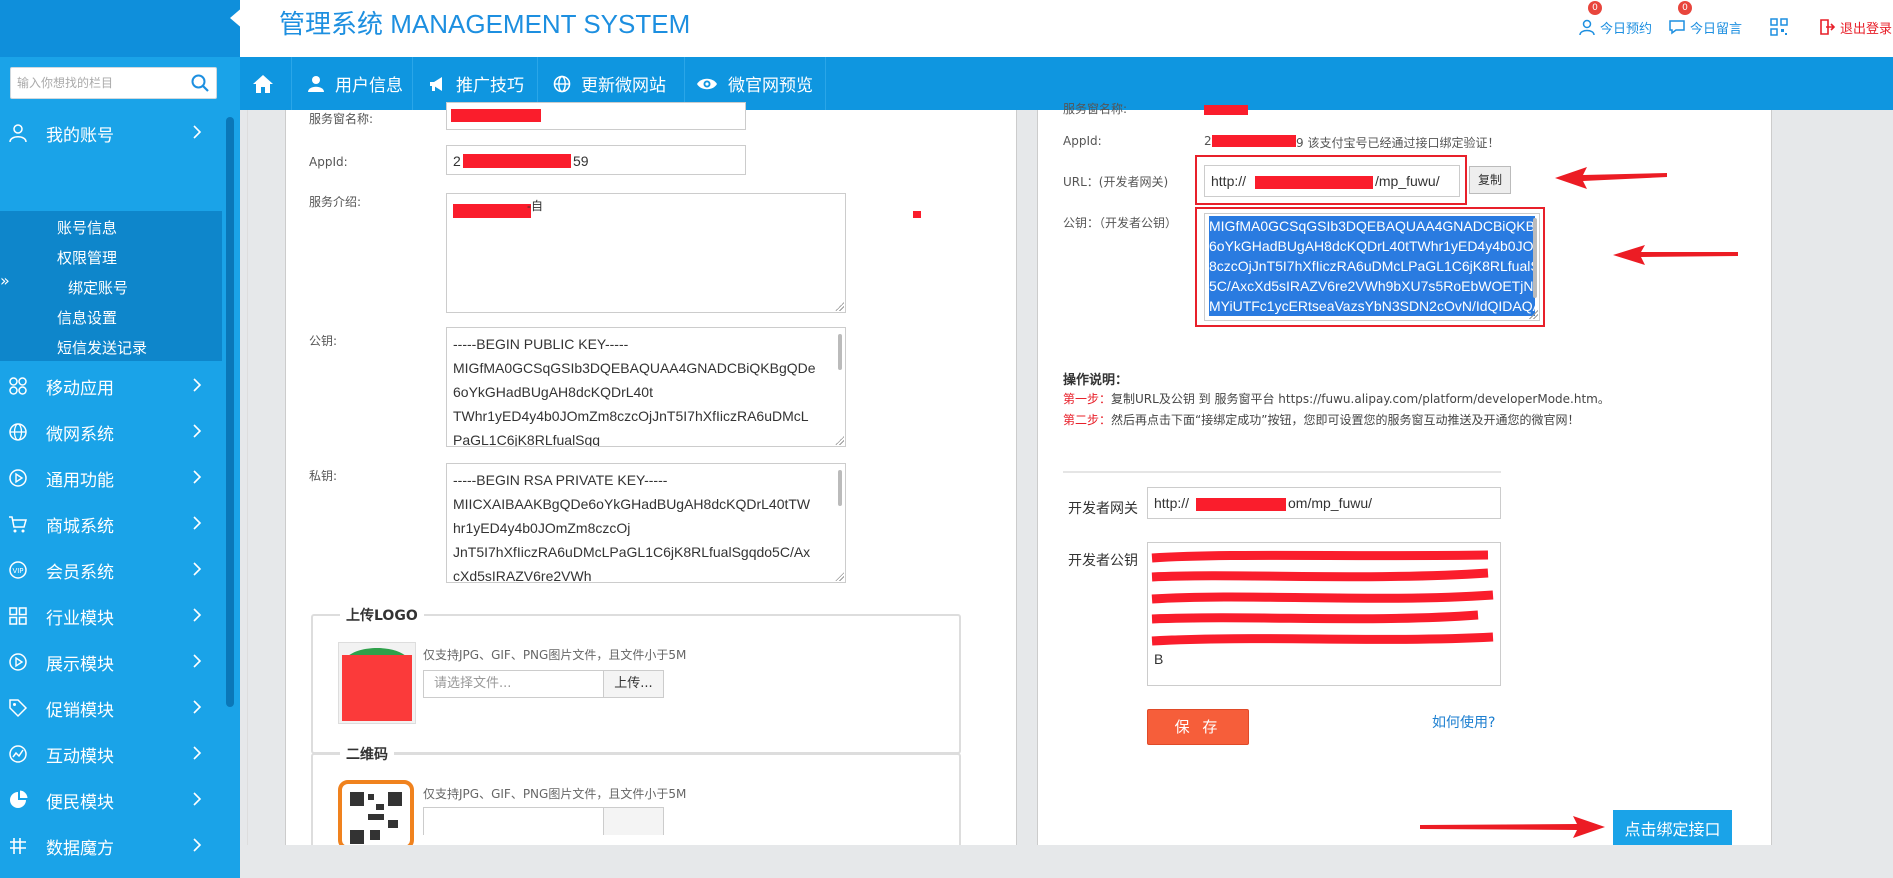 Image resolution: width=1893 pixels, height=878 pixels. I want to click on sidebar-item-interaction: 互动模块, so click(111, 754).